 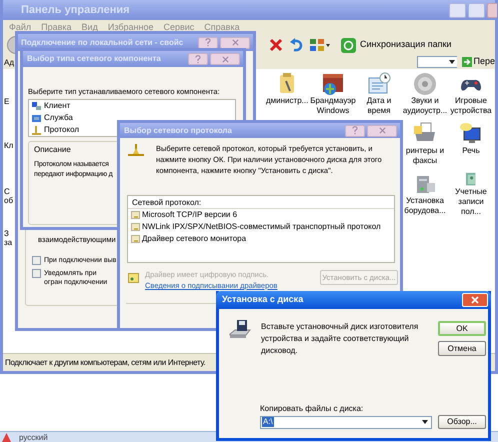 I want to click on window-title: Выбор типа сетевого компонента, so click(x=94, y=59).